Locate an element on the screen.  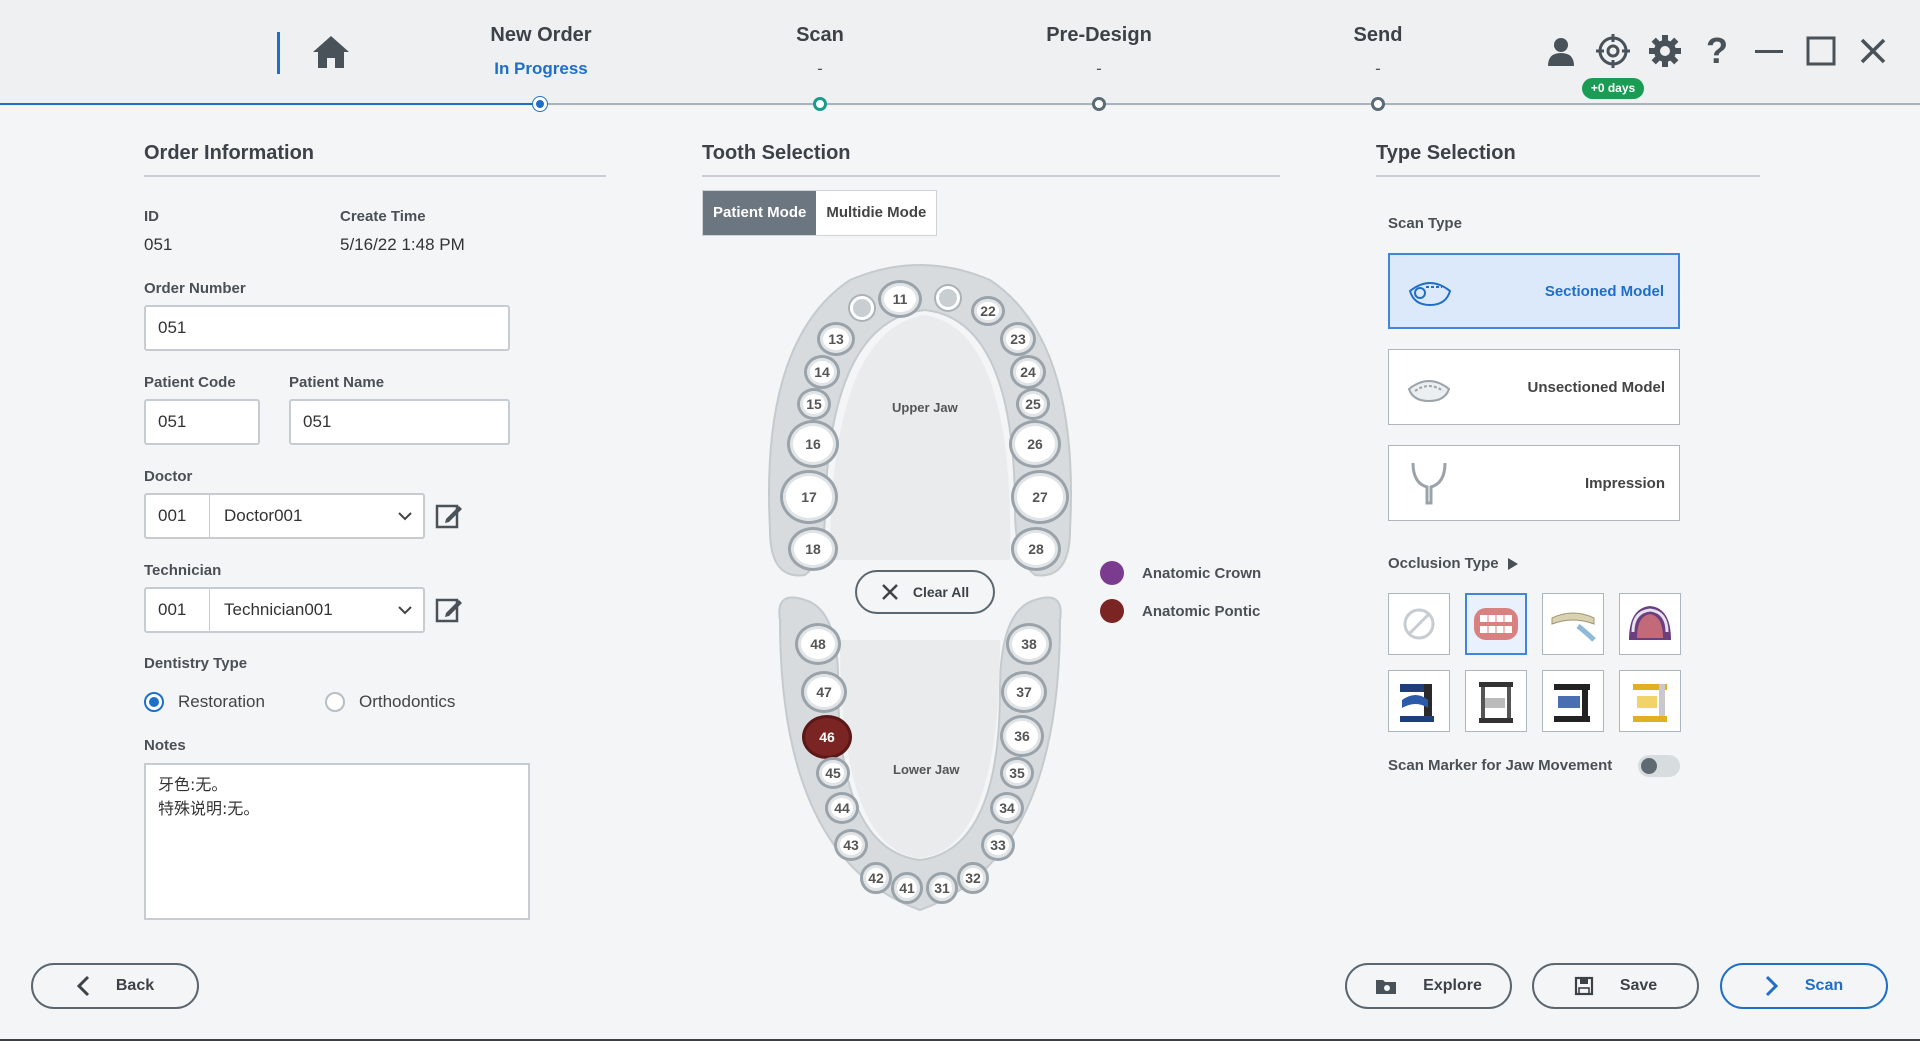
tooth-18: 18 is located at coordinates (813, 549).